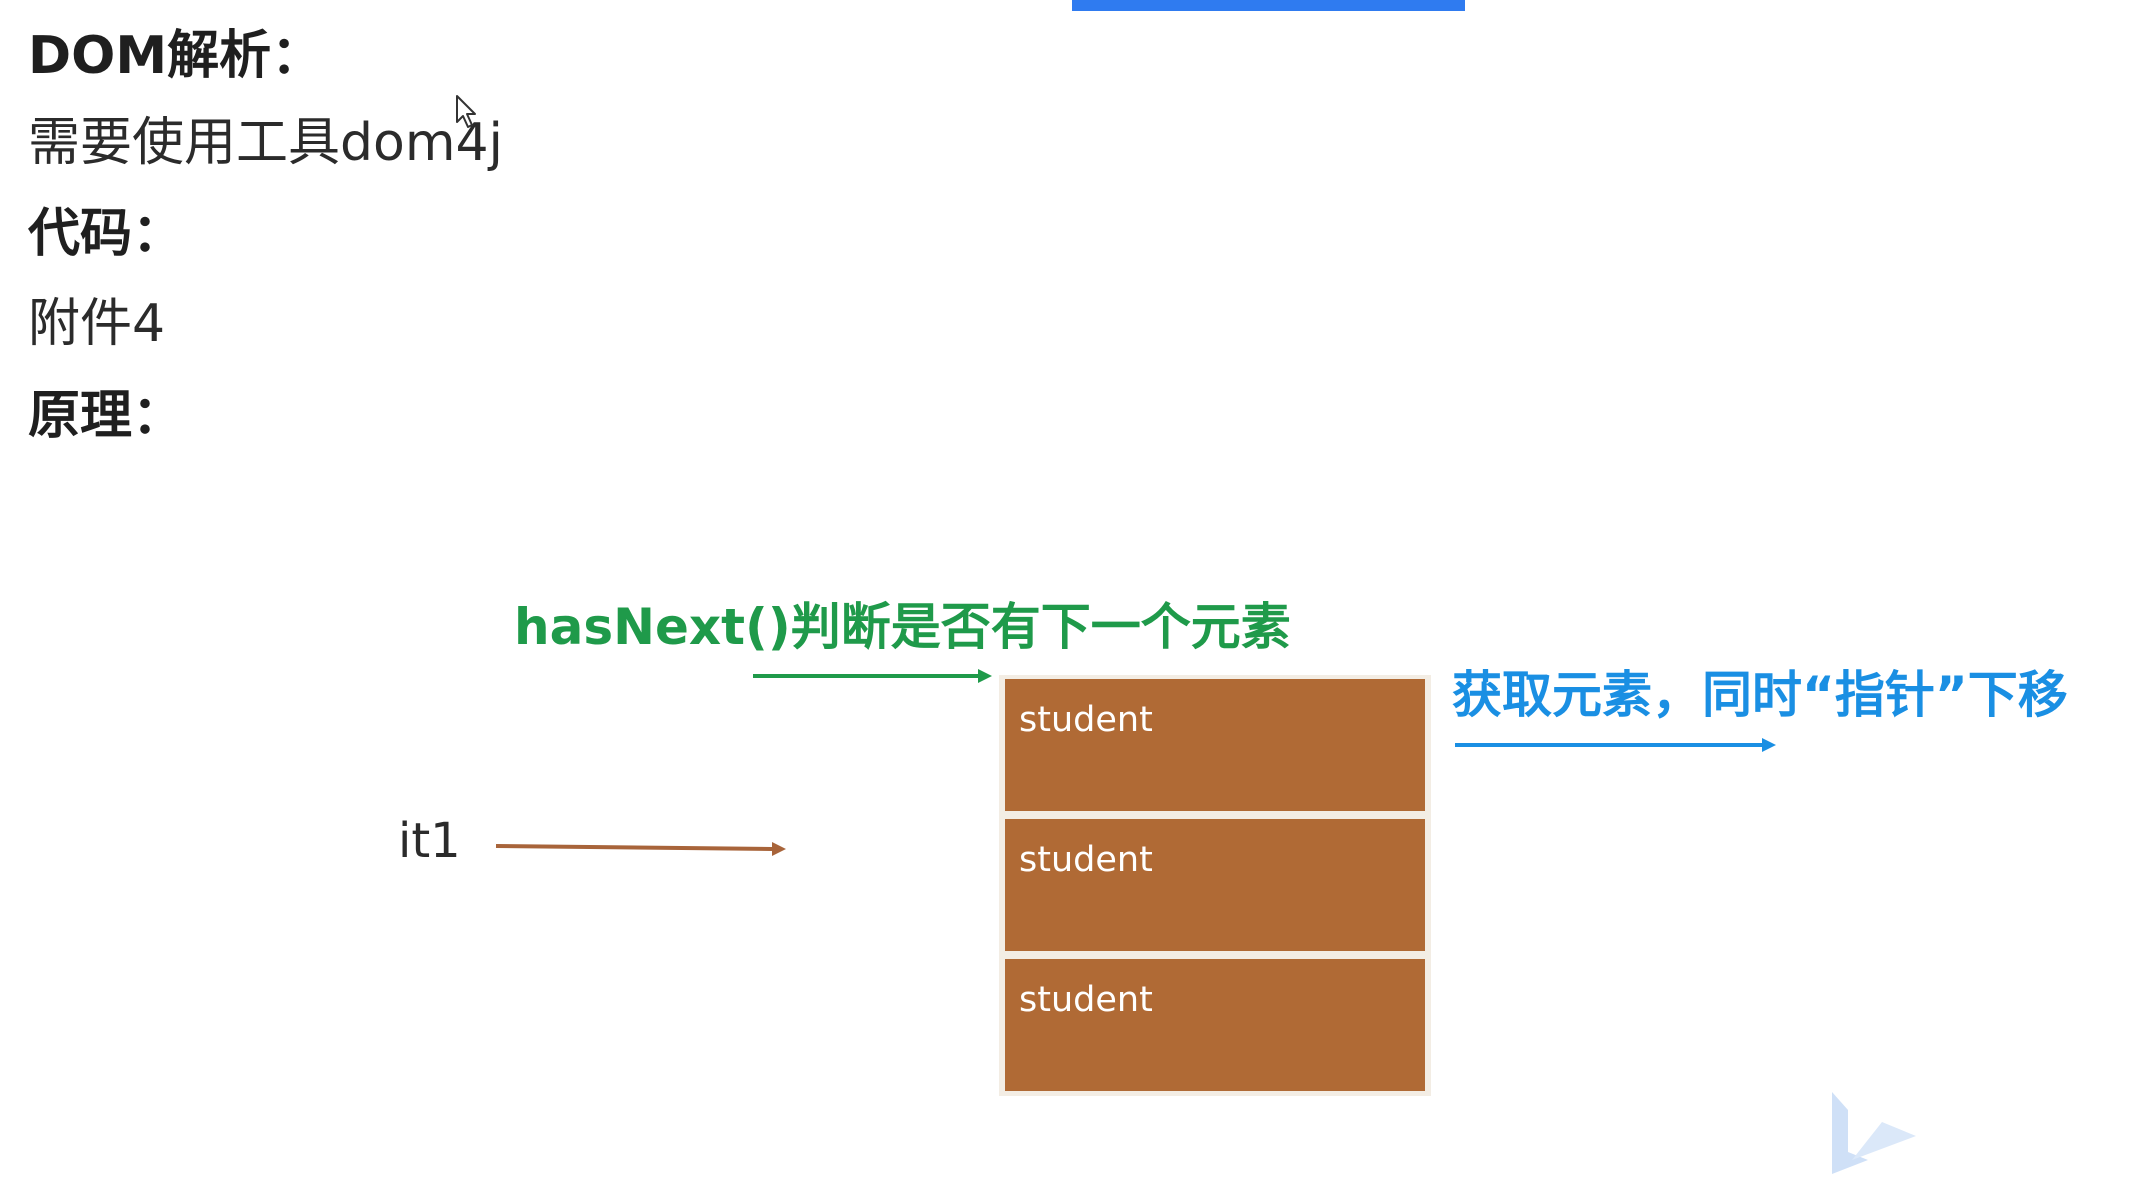 The height and width of the screenshot is (1178, 2147). What do you see at coordinates (1874, 1133) in the screenshot?
I see `watermark-logo-icon` at bounding box center [1874, 1133].